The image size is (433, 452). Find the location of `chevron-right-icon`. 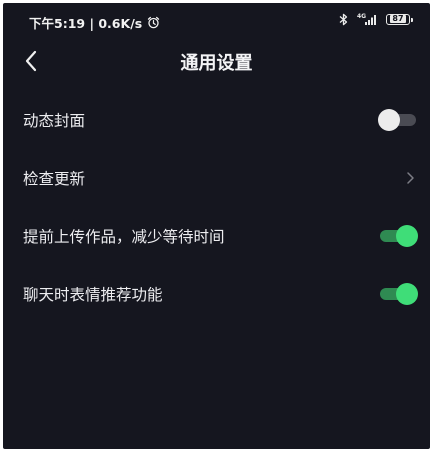

chevron-right-icon is located at coordinates (410, 178).